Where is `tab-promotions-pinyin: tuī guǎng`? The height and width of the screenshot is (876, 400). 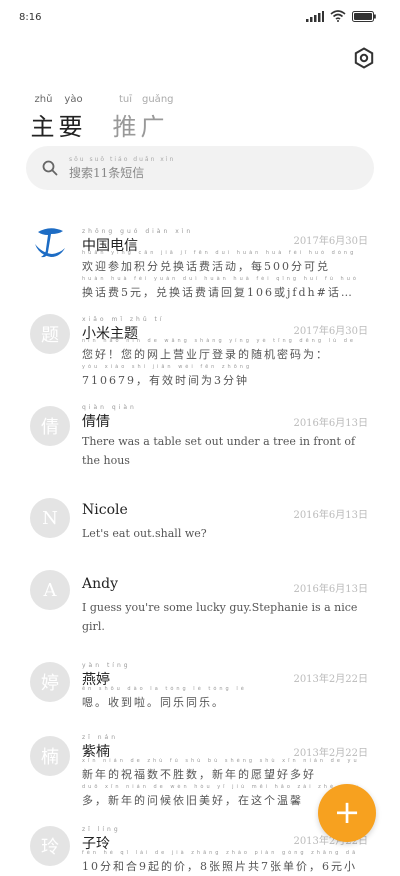
tab-promotions-pinyin: tuī guǎng is located at coordinates (146, 99).